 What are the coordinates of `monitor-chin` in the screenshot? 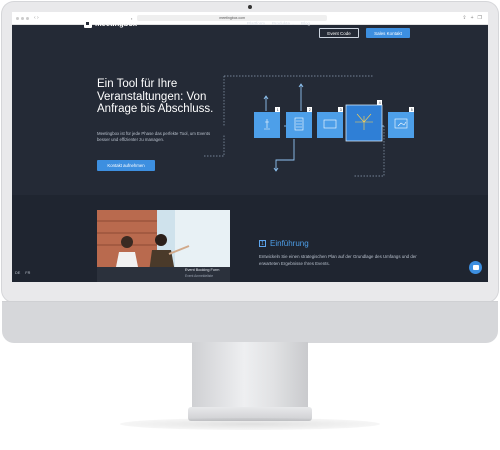 It's located at (250, 322).